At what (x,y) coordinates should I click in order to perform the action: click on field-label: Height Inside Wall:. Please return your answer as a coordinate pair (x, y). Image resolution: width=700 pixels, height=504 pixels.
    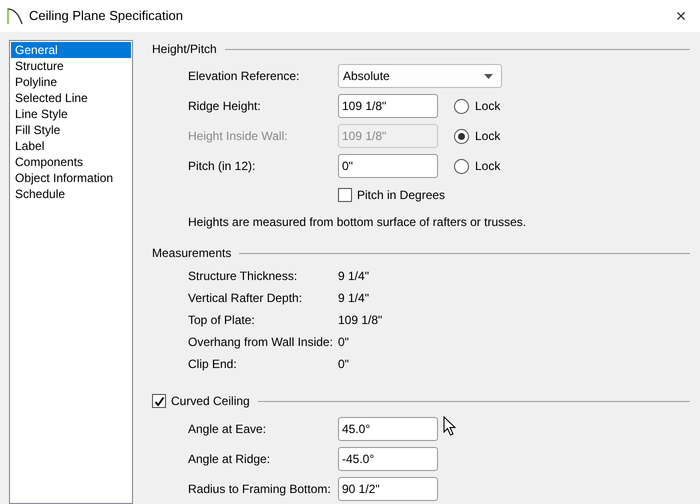
    Looking at the image, I should click on (238, 136).